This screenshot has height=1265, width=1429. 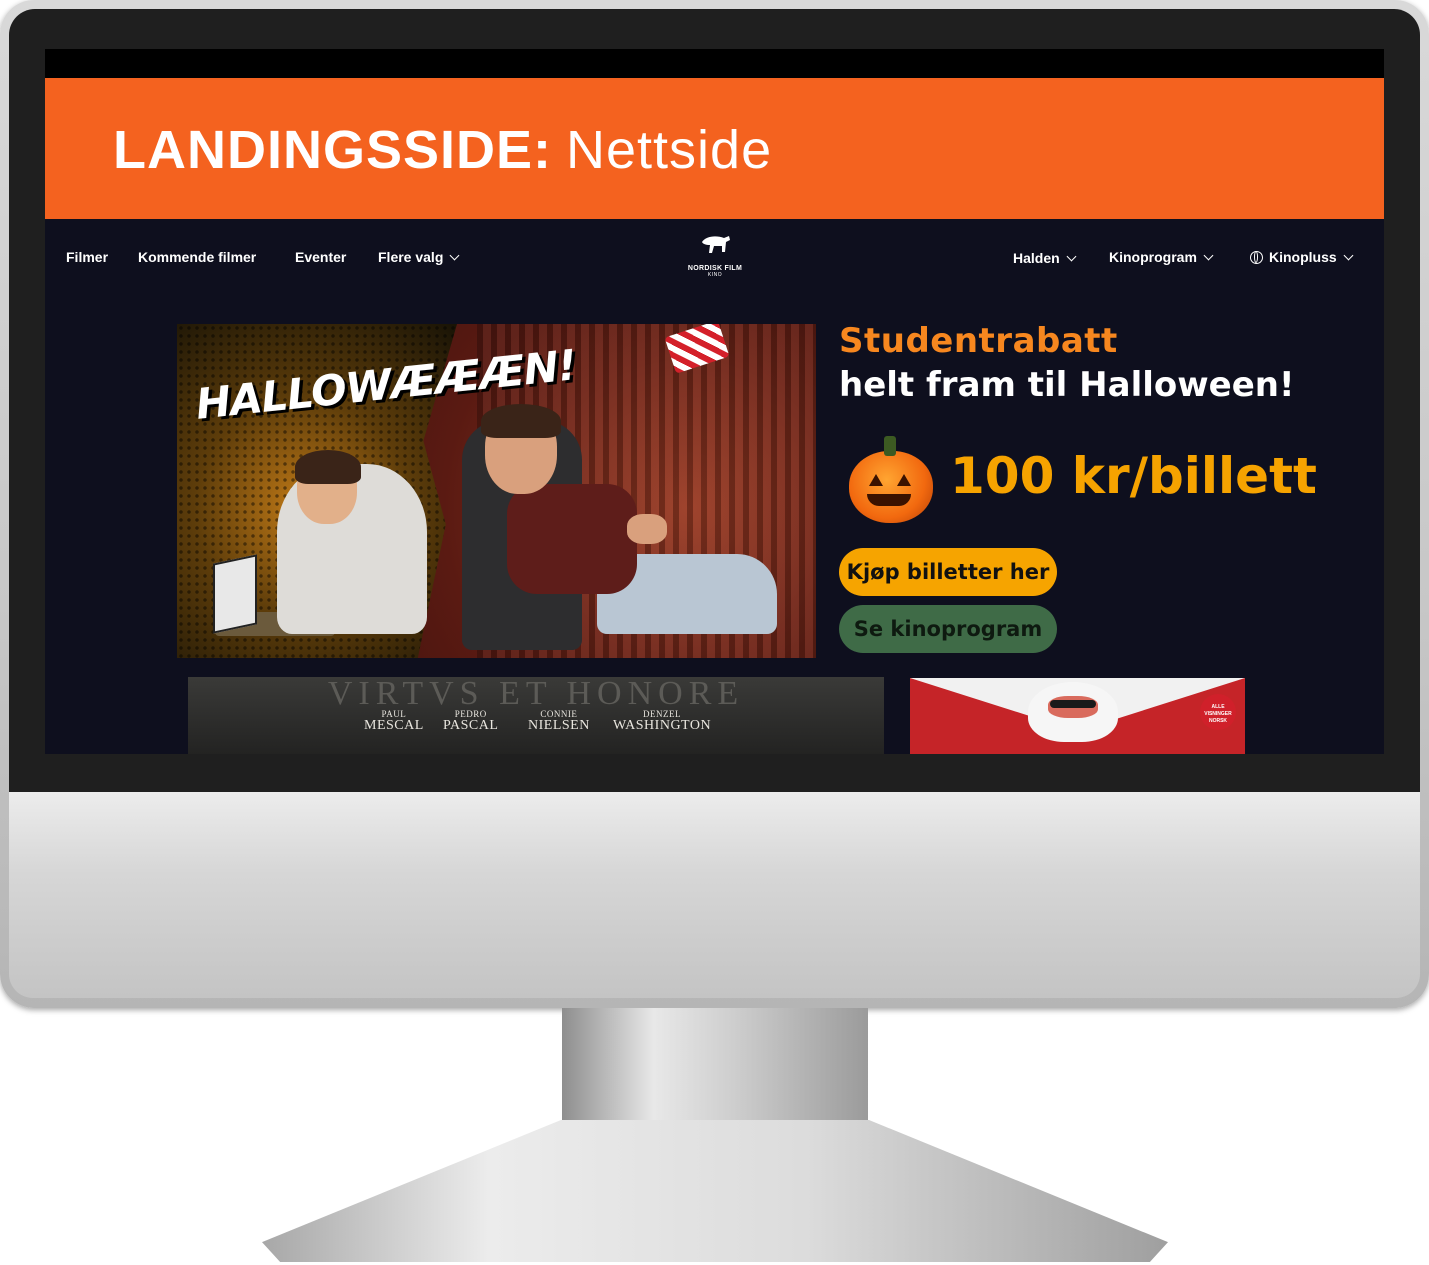 I want to click on buy-tickets-button: Kjøp billetter her, so click(x=948, y=572).